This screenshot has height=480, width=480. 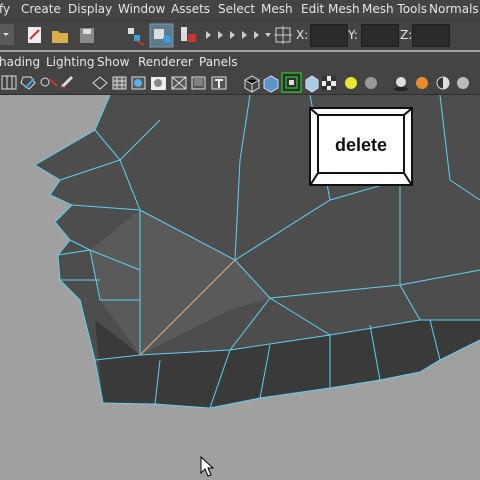 What do you see at coordinates (87, 35) in the screenshot?
I see `save-scene-icon` at bounding box center [87, 35].